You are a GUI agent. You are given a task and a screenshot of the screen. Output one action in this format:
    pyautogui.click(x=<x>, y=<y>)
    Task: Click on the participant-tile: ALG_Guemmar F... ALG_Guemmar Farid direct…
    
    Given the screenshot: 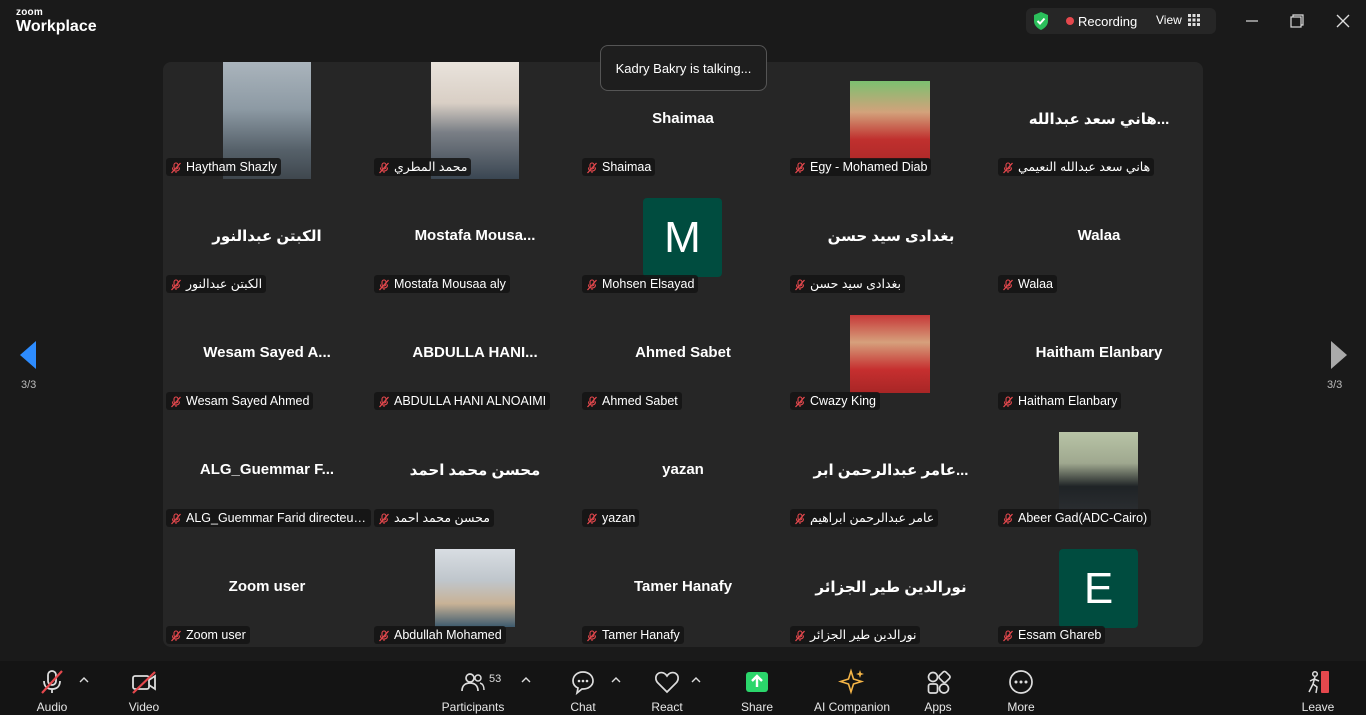 What is the action you would take?
    pyautogui.click(x=267, y=471)
    